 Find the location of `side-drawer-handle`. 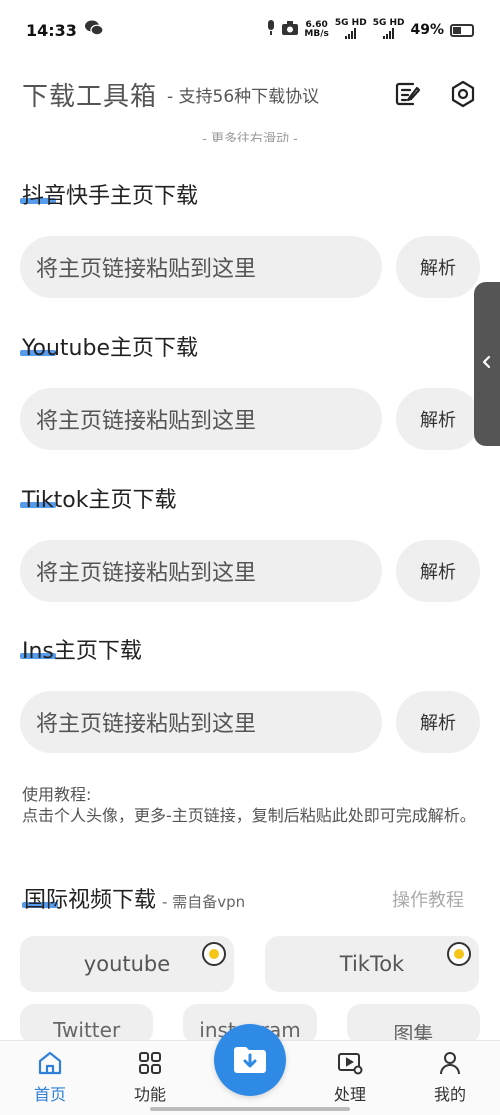

side-drawer-handle is located at coordinates (487, 364).